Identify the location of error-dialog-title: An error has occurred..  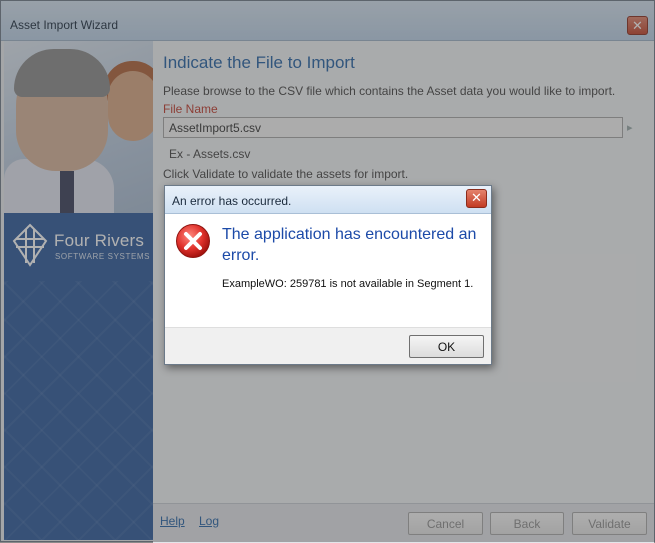
(232, 201).